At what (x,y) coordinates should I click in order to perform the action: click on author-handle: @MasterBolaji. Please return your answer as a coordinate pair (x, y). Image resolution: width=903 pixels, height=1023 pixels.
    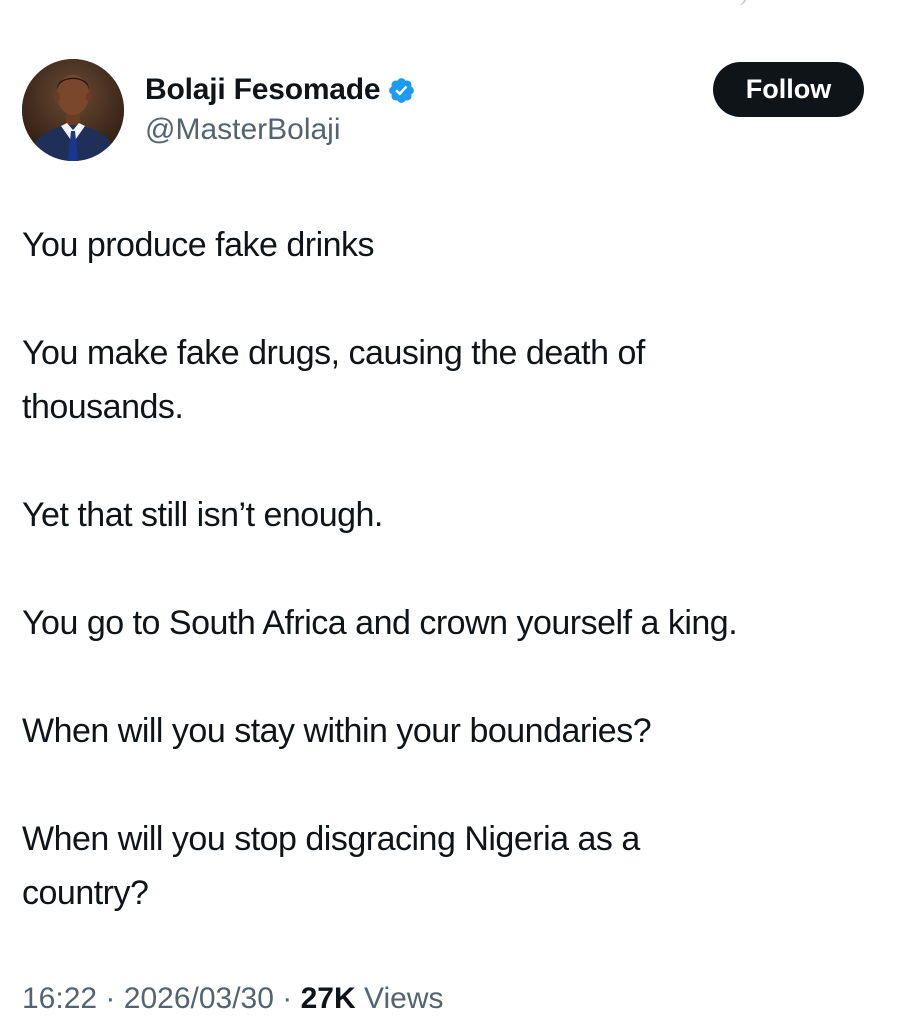
    Looking at the image, I should click on (280, 130).